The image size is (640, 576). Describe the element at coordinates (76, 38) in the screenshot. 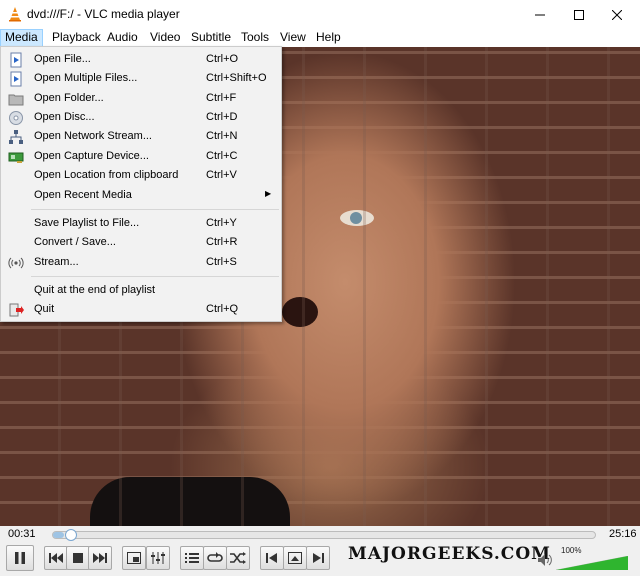

I see `menu-playback: Playback` at that location.